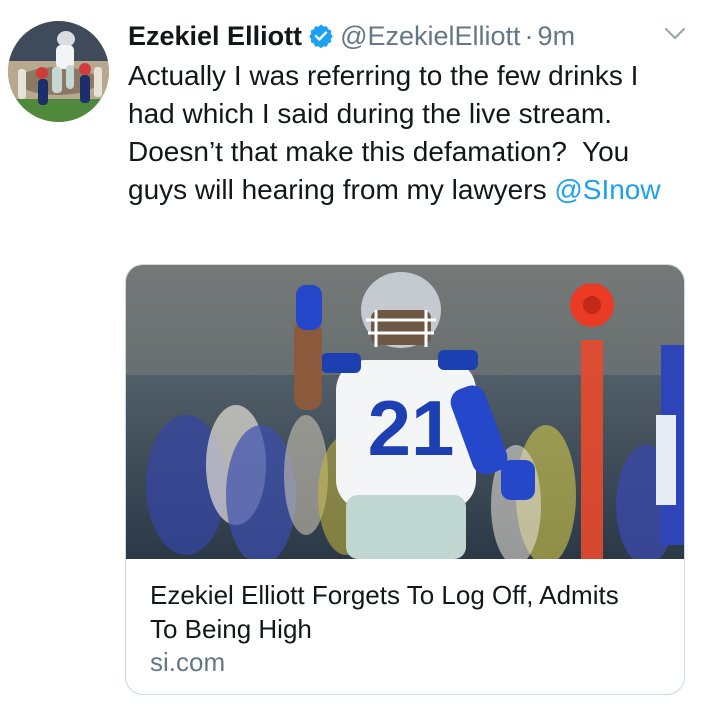 The image size is (707, 707). I want to click on author-handle: @EzekielElliott, so click(430, 36).